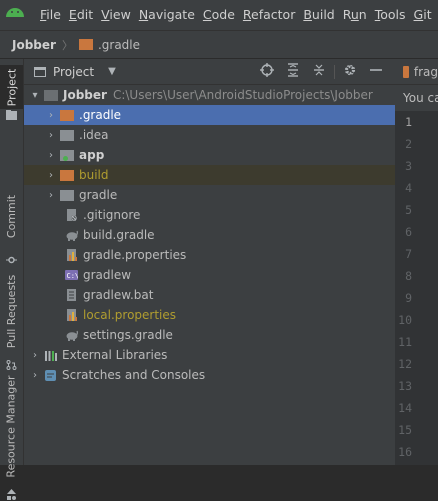  Describe the element at coordinates (98, 195) in the screenshot. I see `tree-row-label: gradle` at that location.